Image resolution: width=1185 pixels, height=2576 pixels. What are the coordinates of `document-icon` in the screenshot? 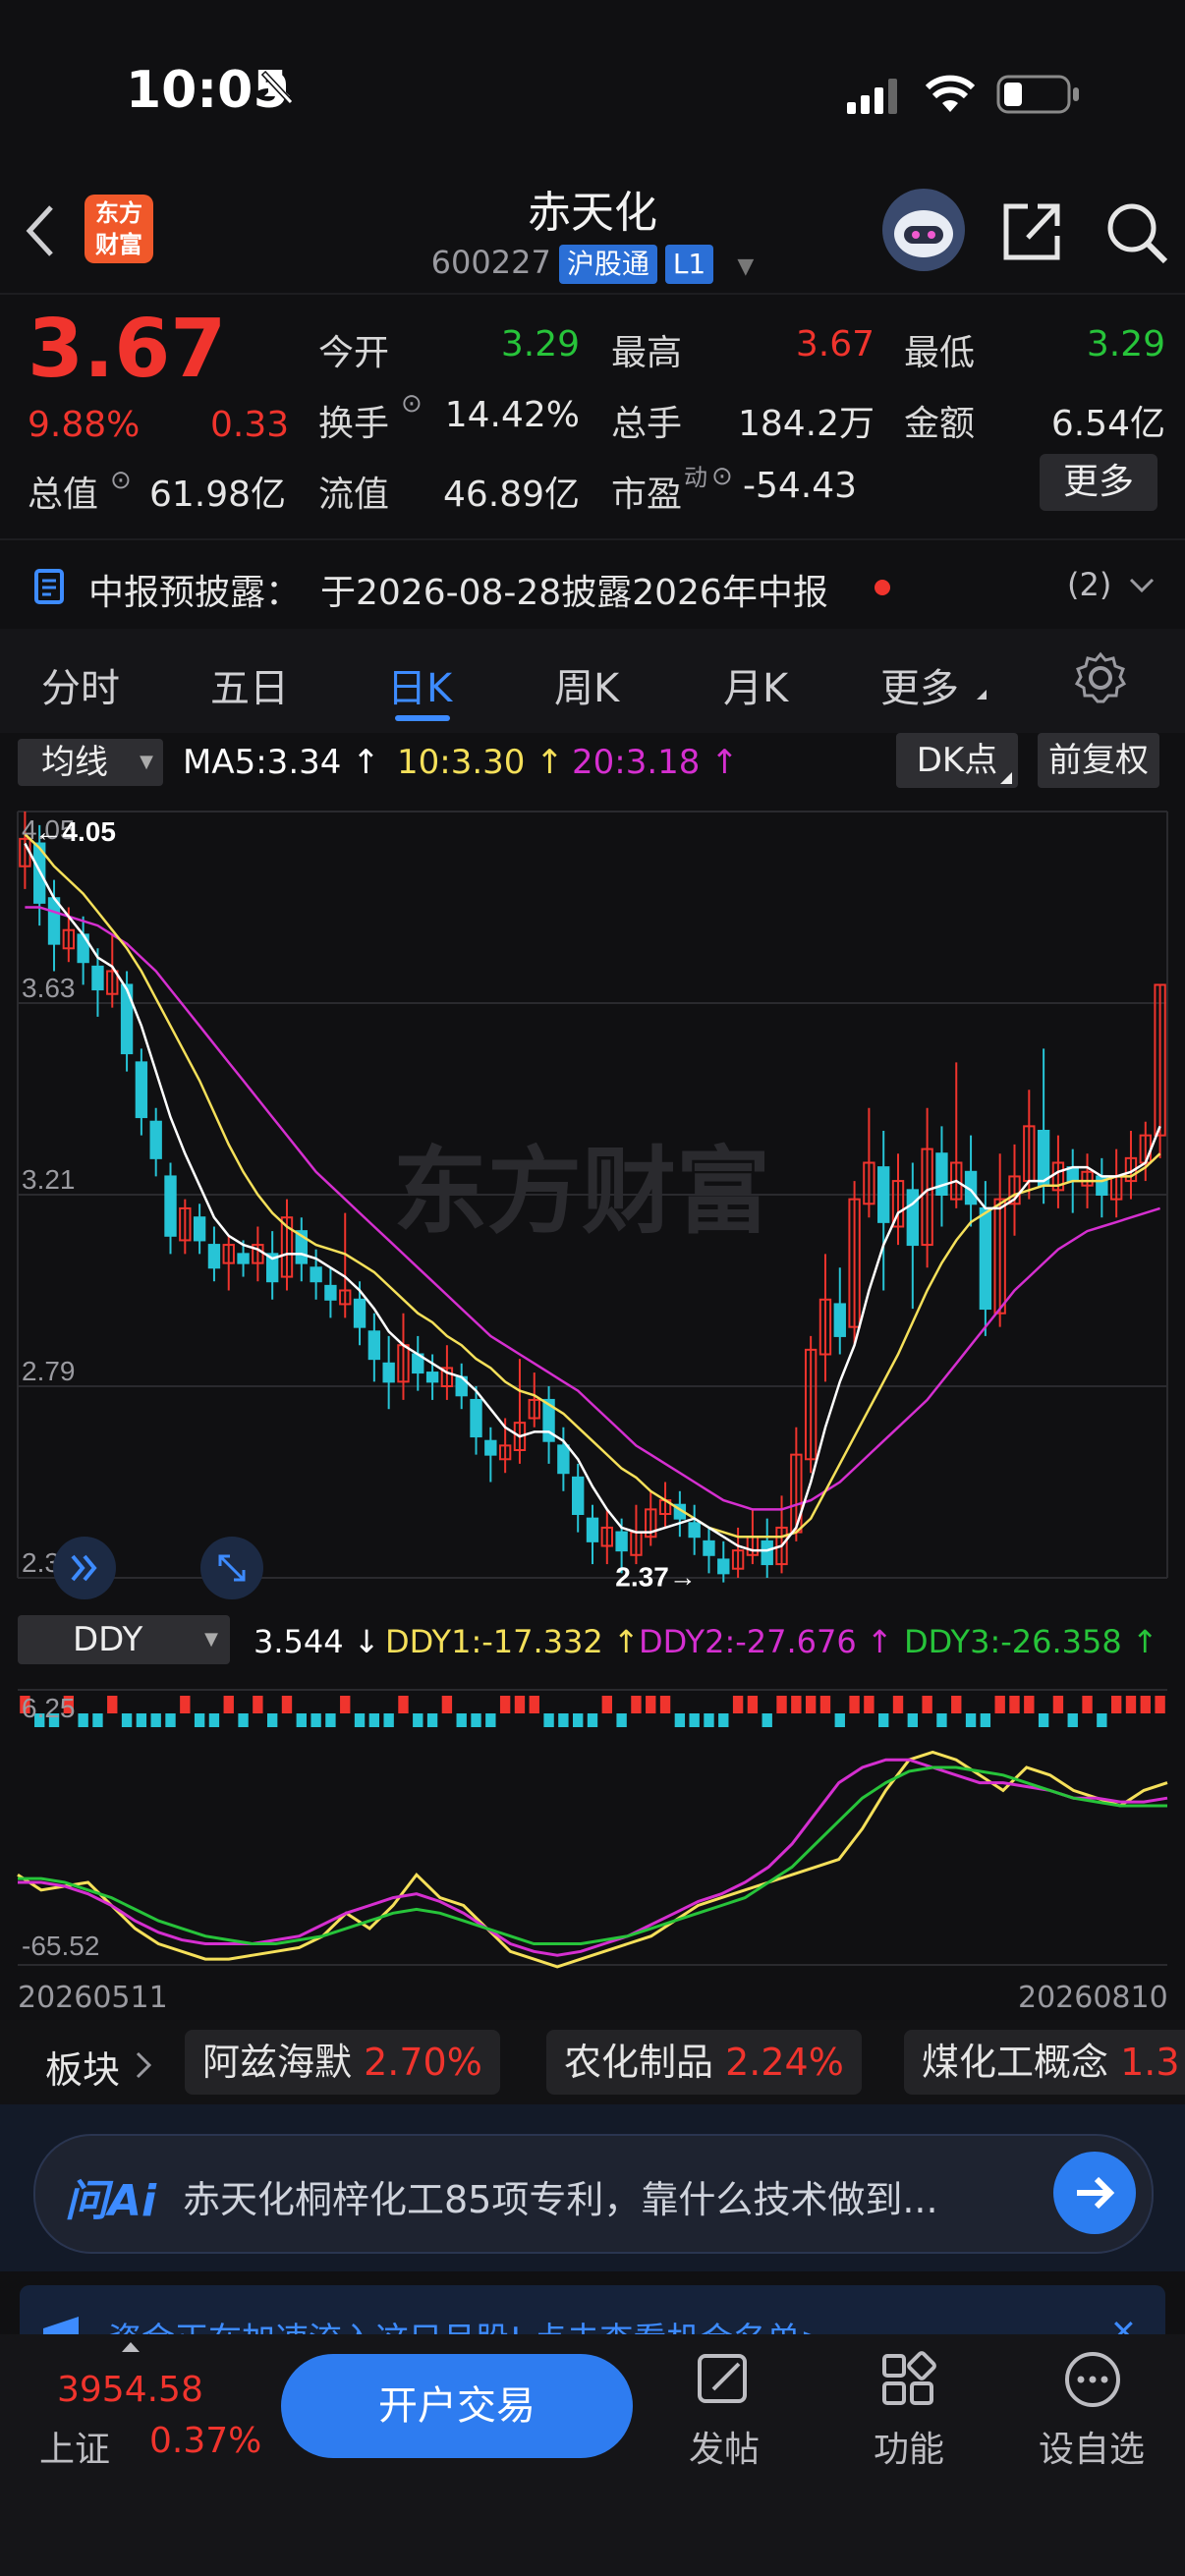 It's located at (49, 586).